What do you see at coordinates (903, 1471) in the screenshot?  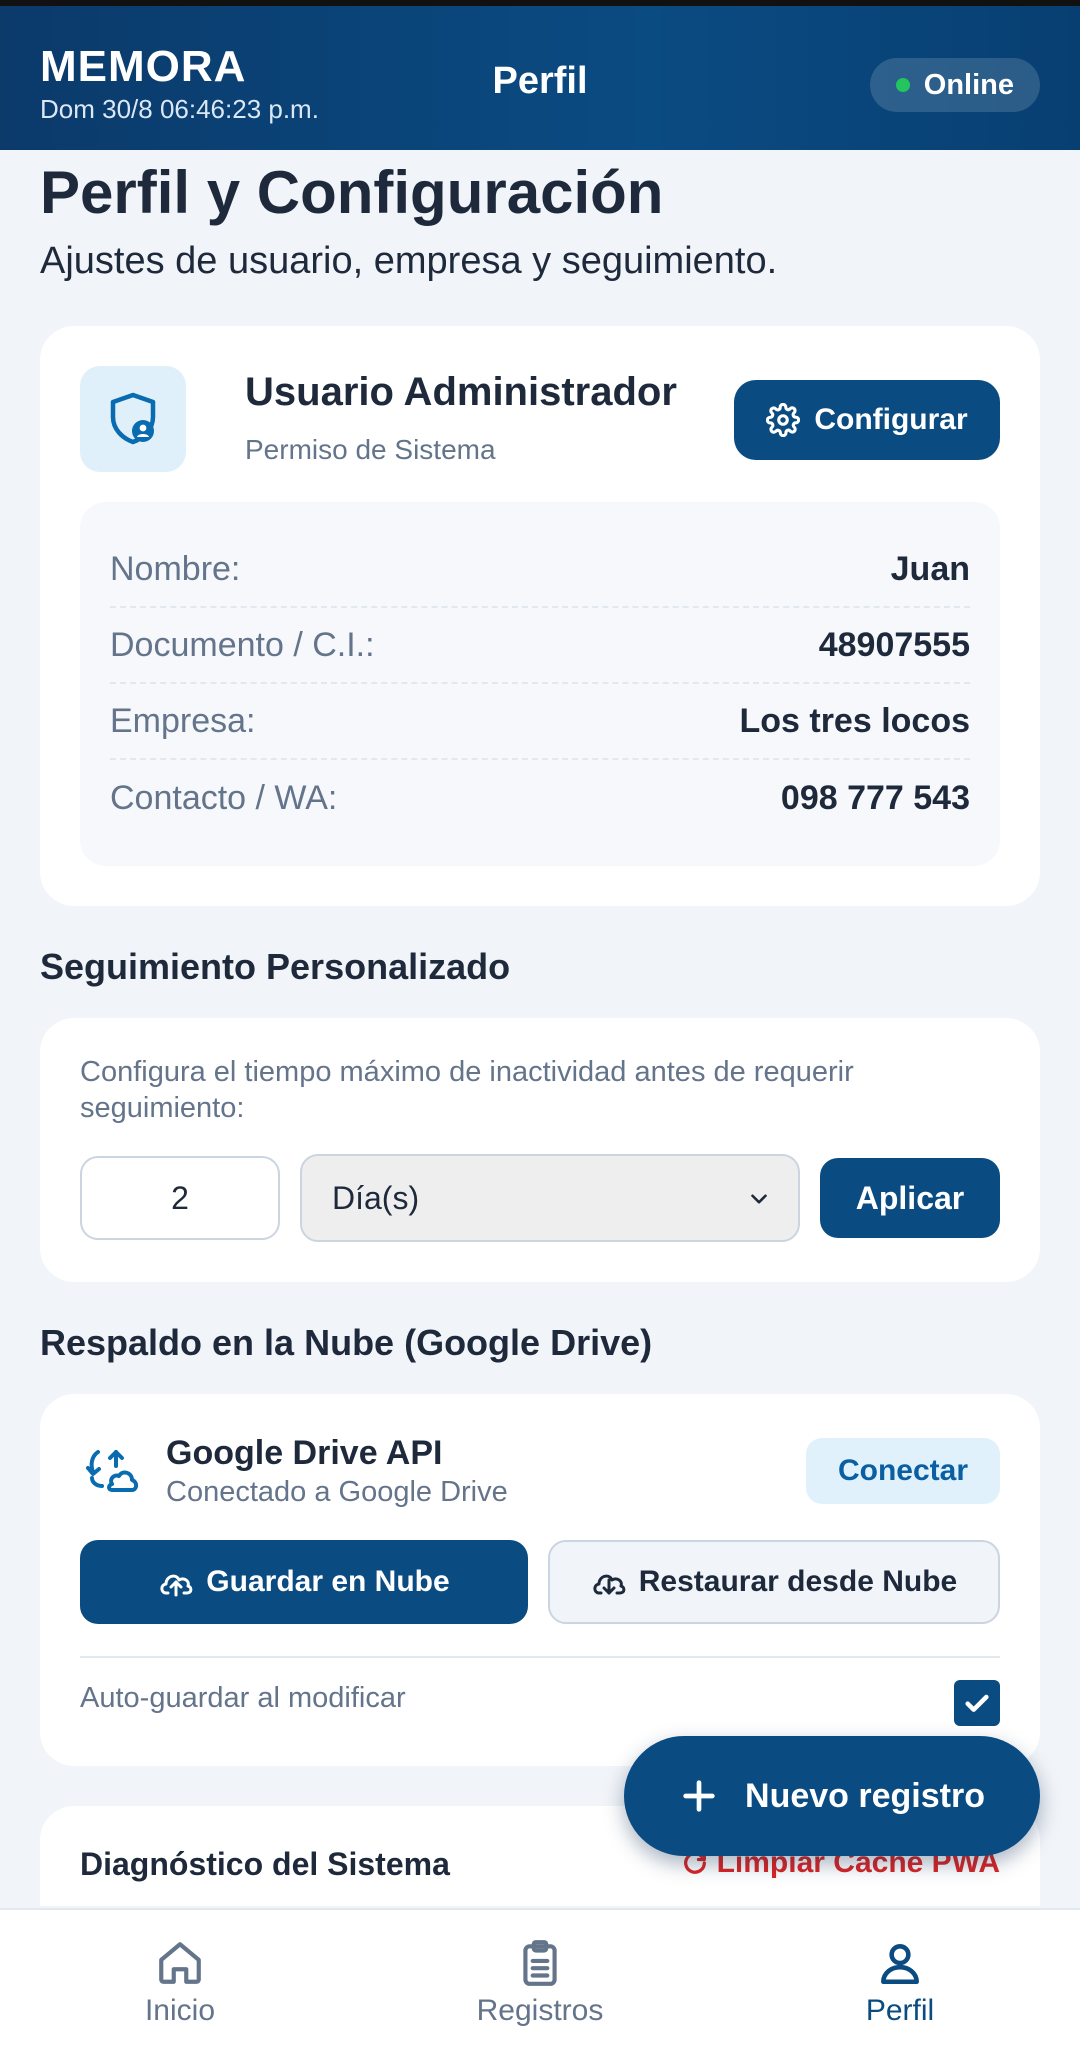 I see `connect-button: Conectar` at bounding box center [903, 1471].